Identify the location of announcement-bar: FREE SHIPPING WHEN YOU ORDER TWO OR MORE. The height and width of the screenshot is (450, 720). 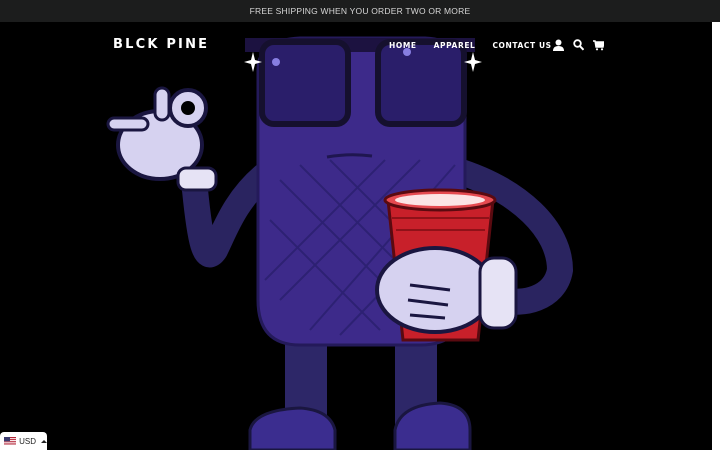
(360, 11).